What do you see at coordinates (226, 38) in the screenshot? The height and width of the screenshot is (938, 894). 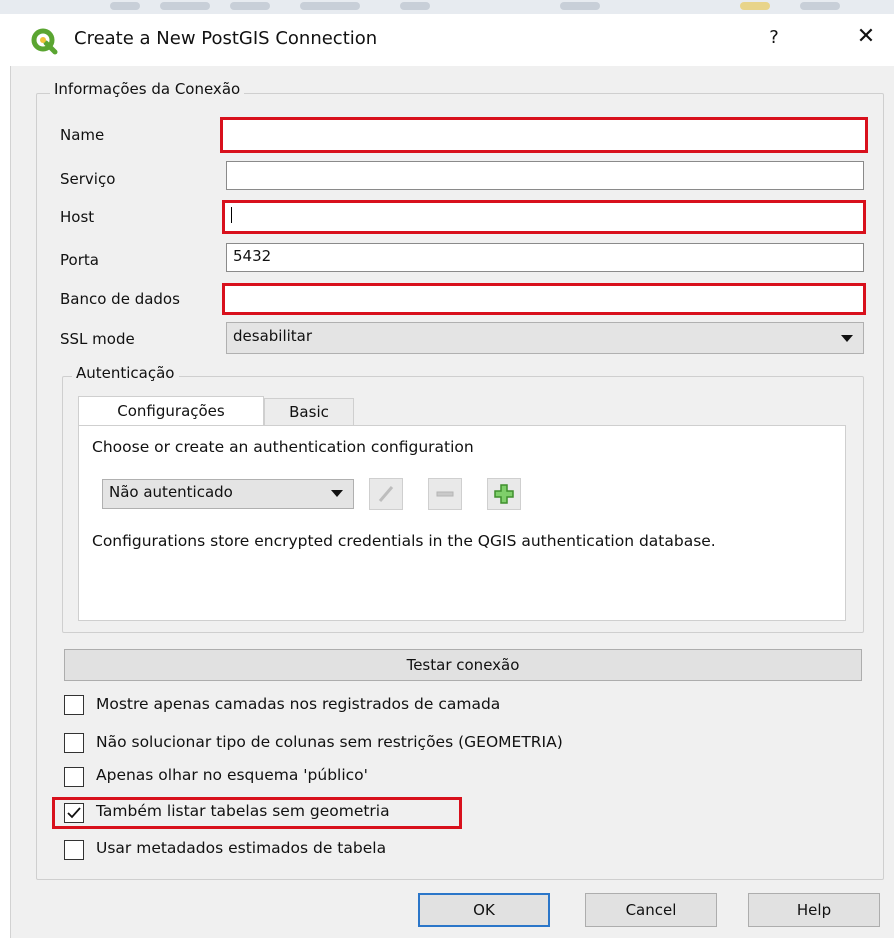 I see `dialog-title: Create a New PostGIS Connection` at bounding box center [226, 38].